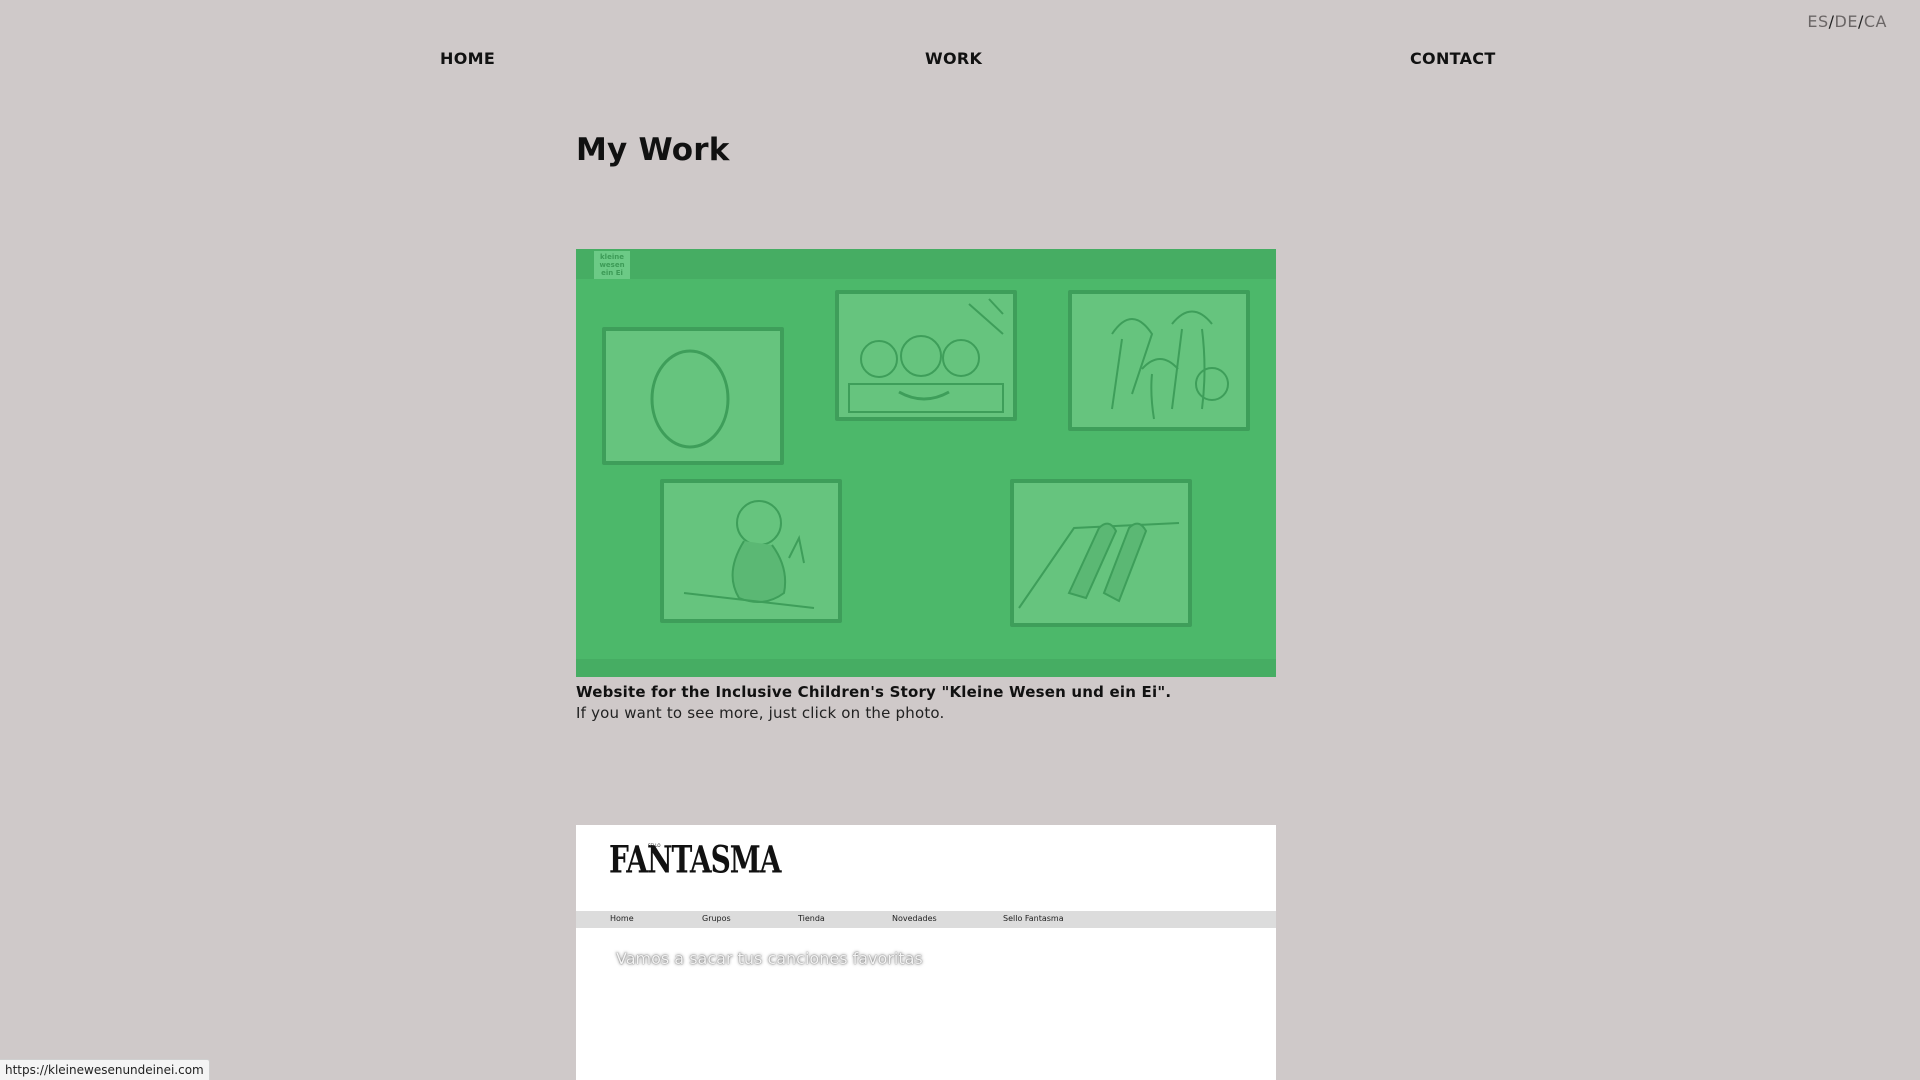  What do you see at coordinates (914, 918) in the screenshot?
I see `fantasma-nav-novedades: Novedades` at bounding box center [914, 918].